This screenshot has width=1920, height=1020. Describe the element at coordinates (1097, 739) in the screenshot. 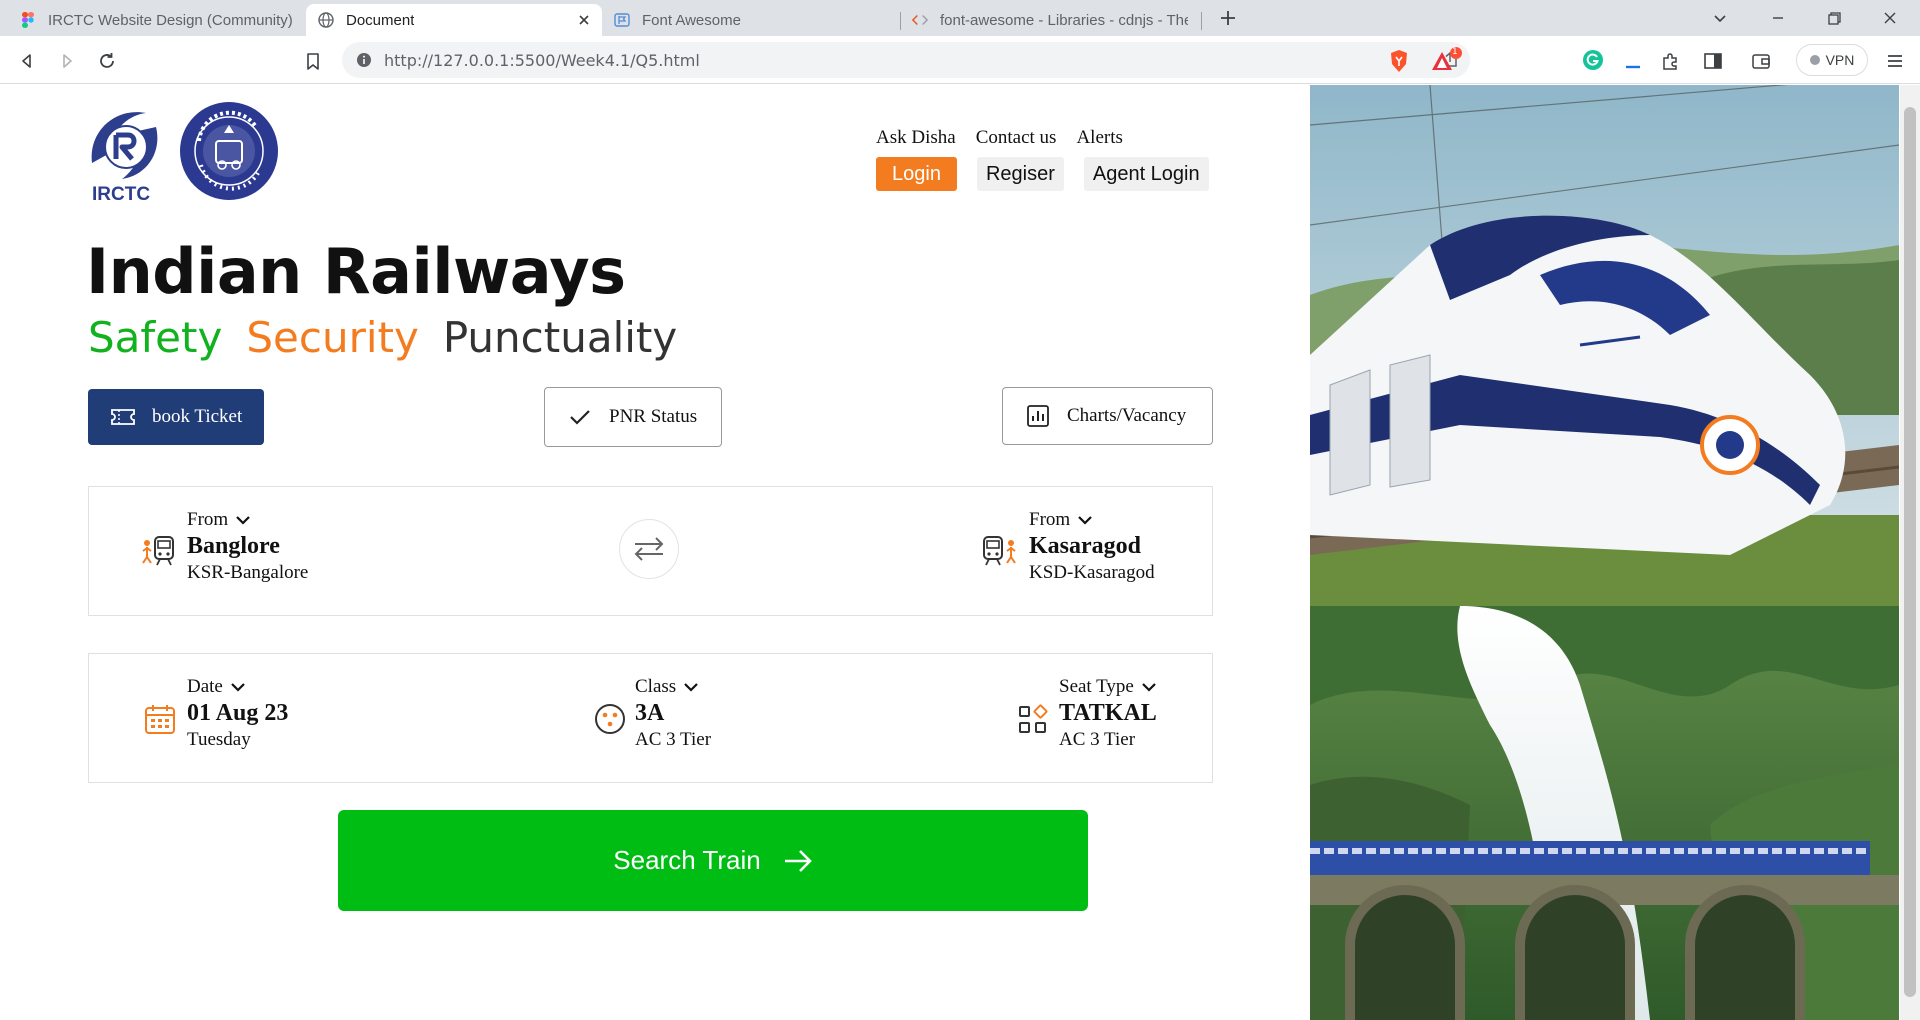

I see `seat-type-description: AC 3 Tier` at that location.